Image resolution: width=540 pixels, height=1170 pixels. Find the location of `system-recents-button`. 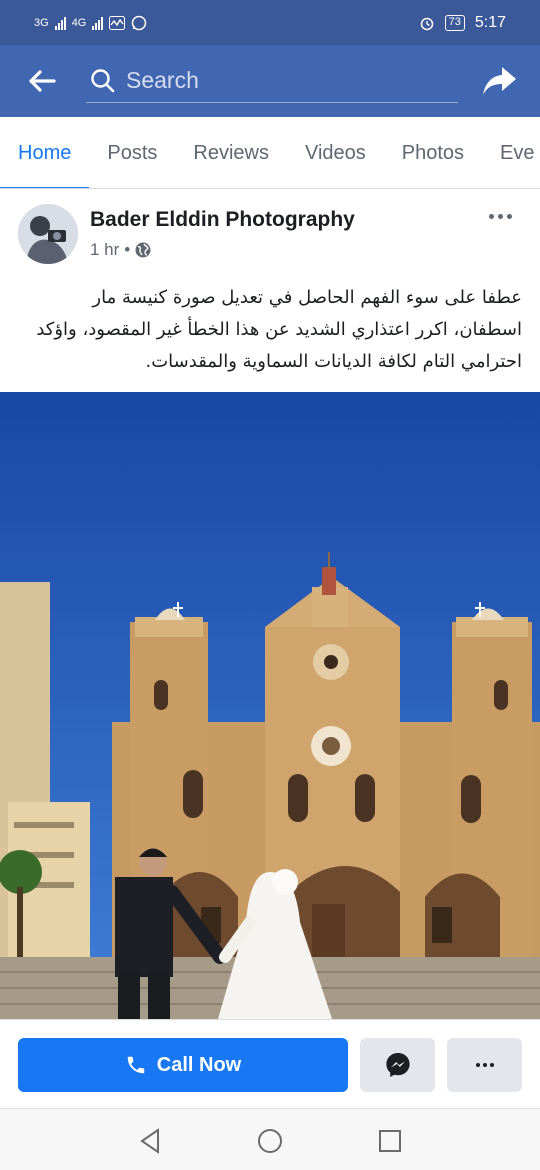

system-recents-button is located at coordinates (390, 1141).